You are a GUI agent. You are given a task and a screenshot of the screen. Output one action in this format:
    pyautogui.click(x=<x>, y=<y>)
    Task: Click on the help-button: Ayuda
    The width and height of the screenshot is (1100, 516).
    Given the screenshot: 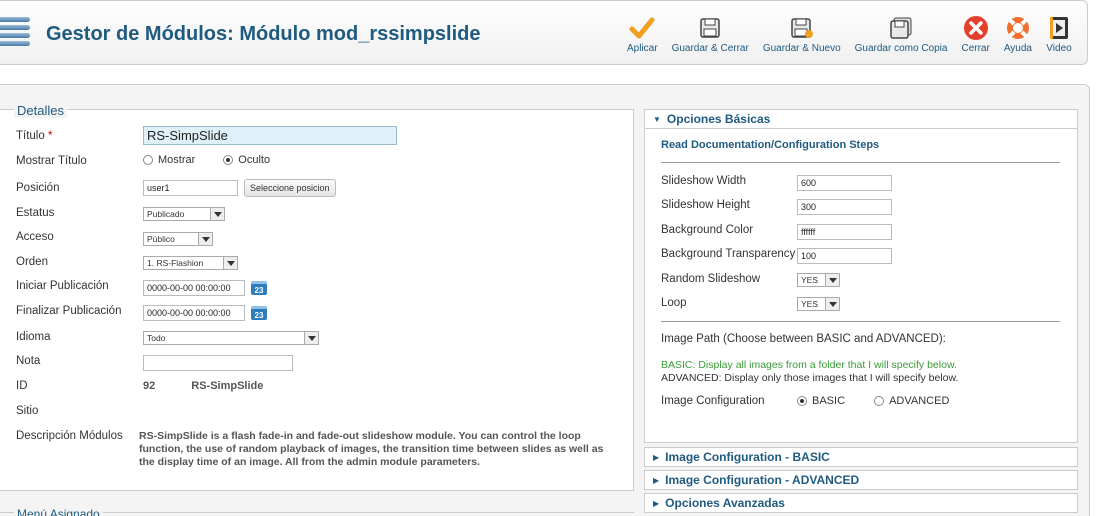 What is the action you would take?
    pyautogui.click(x=1018, y=34)
    